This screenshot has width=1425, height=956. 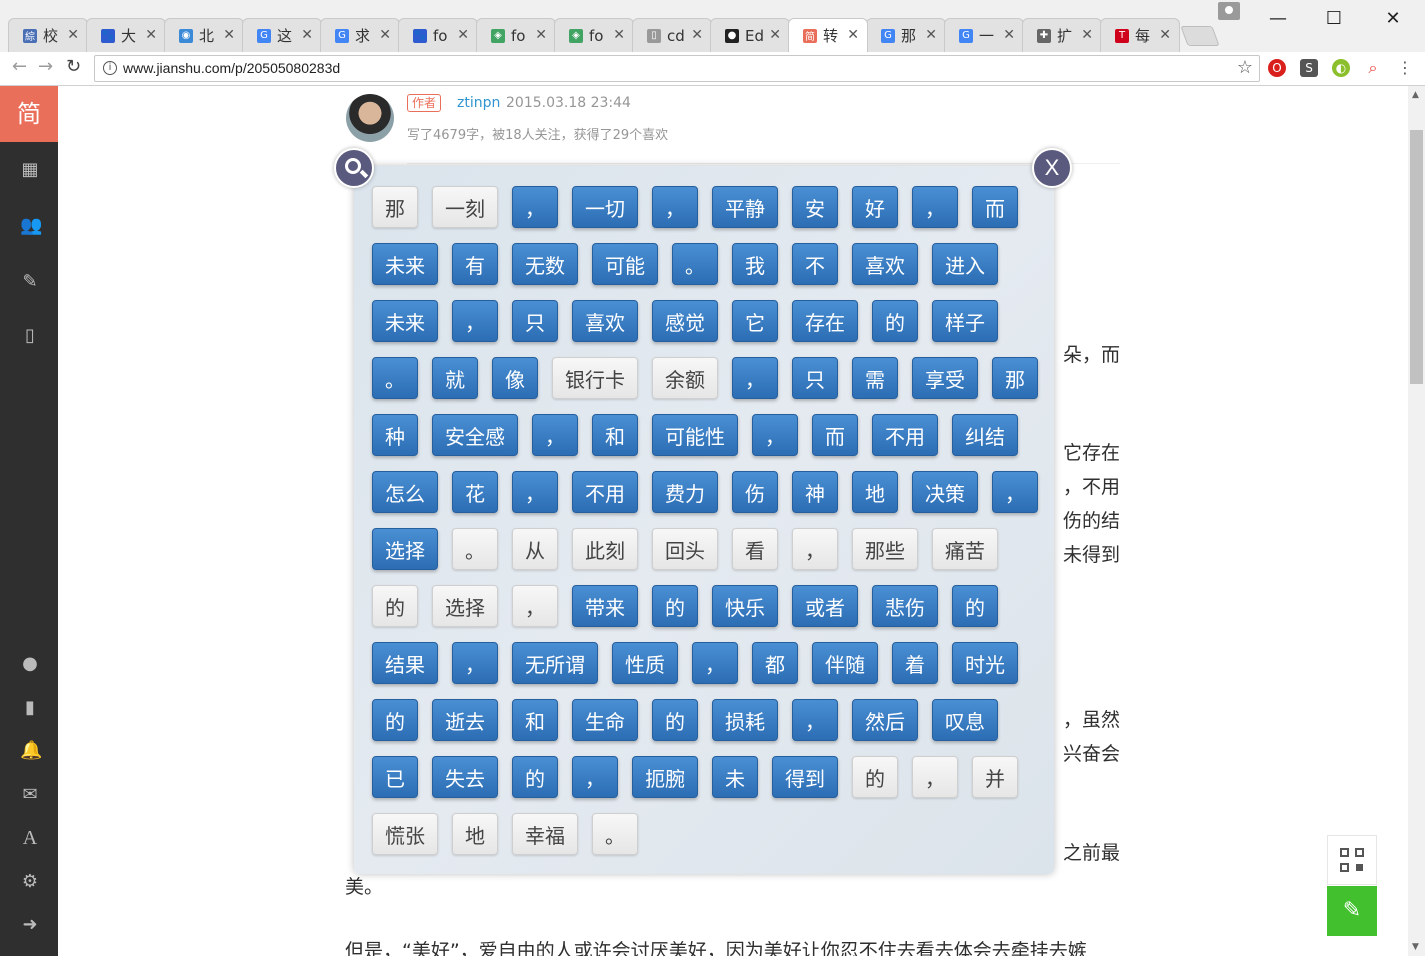 I want to click on window-close-button: ✕, so click(x=1393, y=19).